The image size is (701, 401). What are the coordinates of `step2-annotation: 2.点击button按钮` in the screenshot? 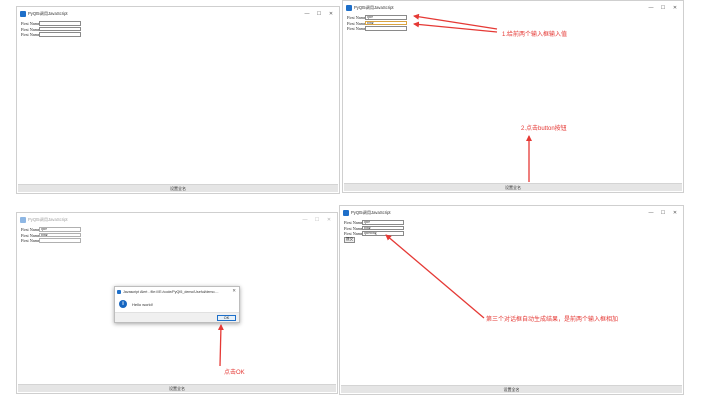 It's located at (544, 129).